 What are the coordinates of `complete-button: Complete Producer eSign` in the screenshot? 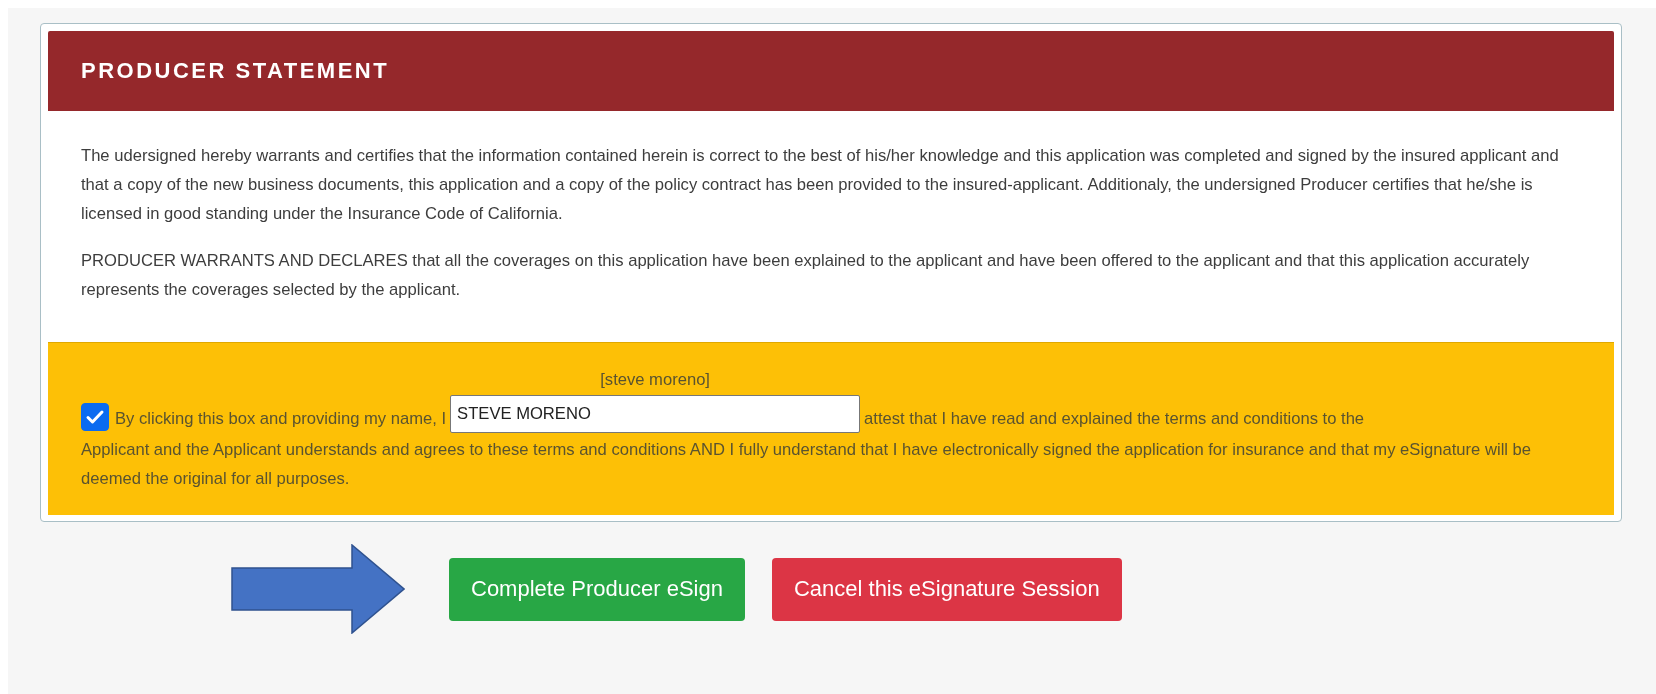 It's located at (597, 589).